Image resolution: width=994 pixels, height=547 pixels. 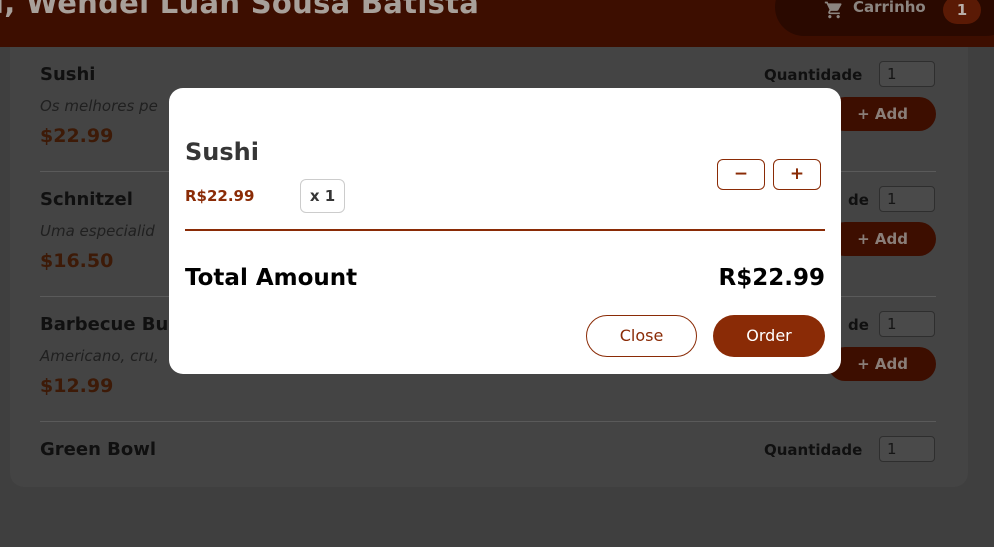 I want to click on meal-name: Schnitzel, so click(x=86, y=199).